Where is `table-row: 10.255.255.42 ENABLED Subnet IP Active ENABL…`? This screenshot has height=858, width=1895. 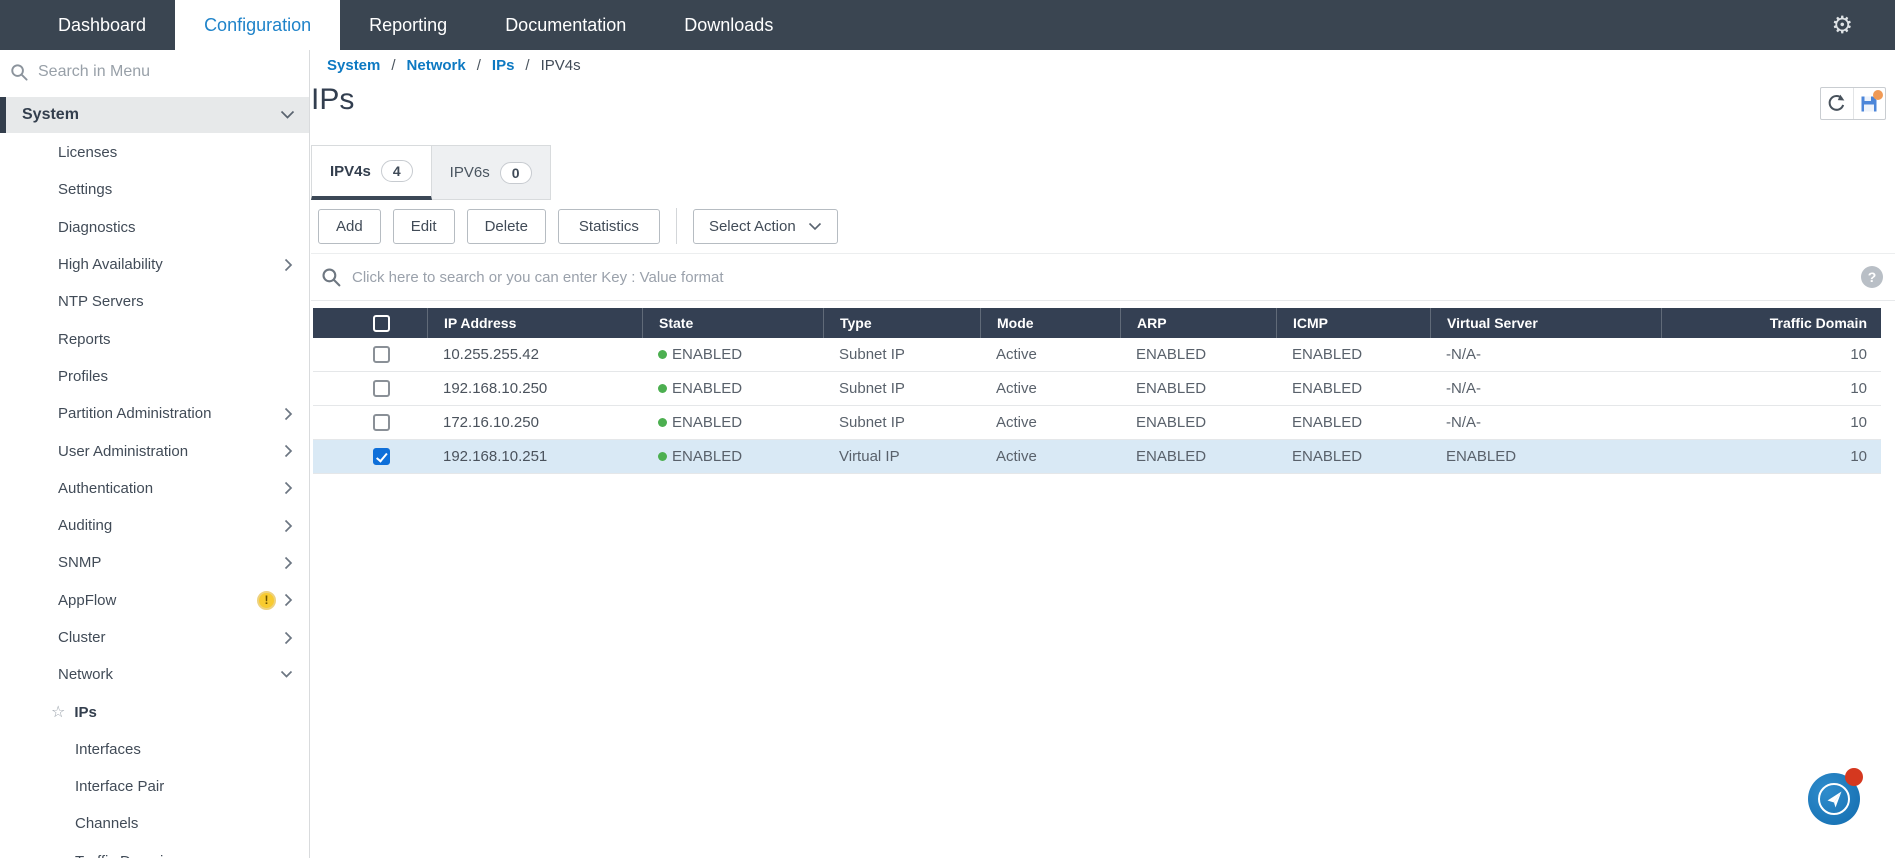
table-row: 10.255.255.42 ENABLED Subnet IP Active ENABL… is located at coordinates (1097, 355).